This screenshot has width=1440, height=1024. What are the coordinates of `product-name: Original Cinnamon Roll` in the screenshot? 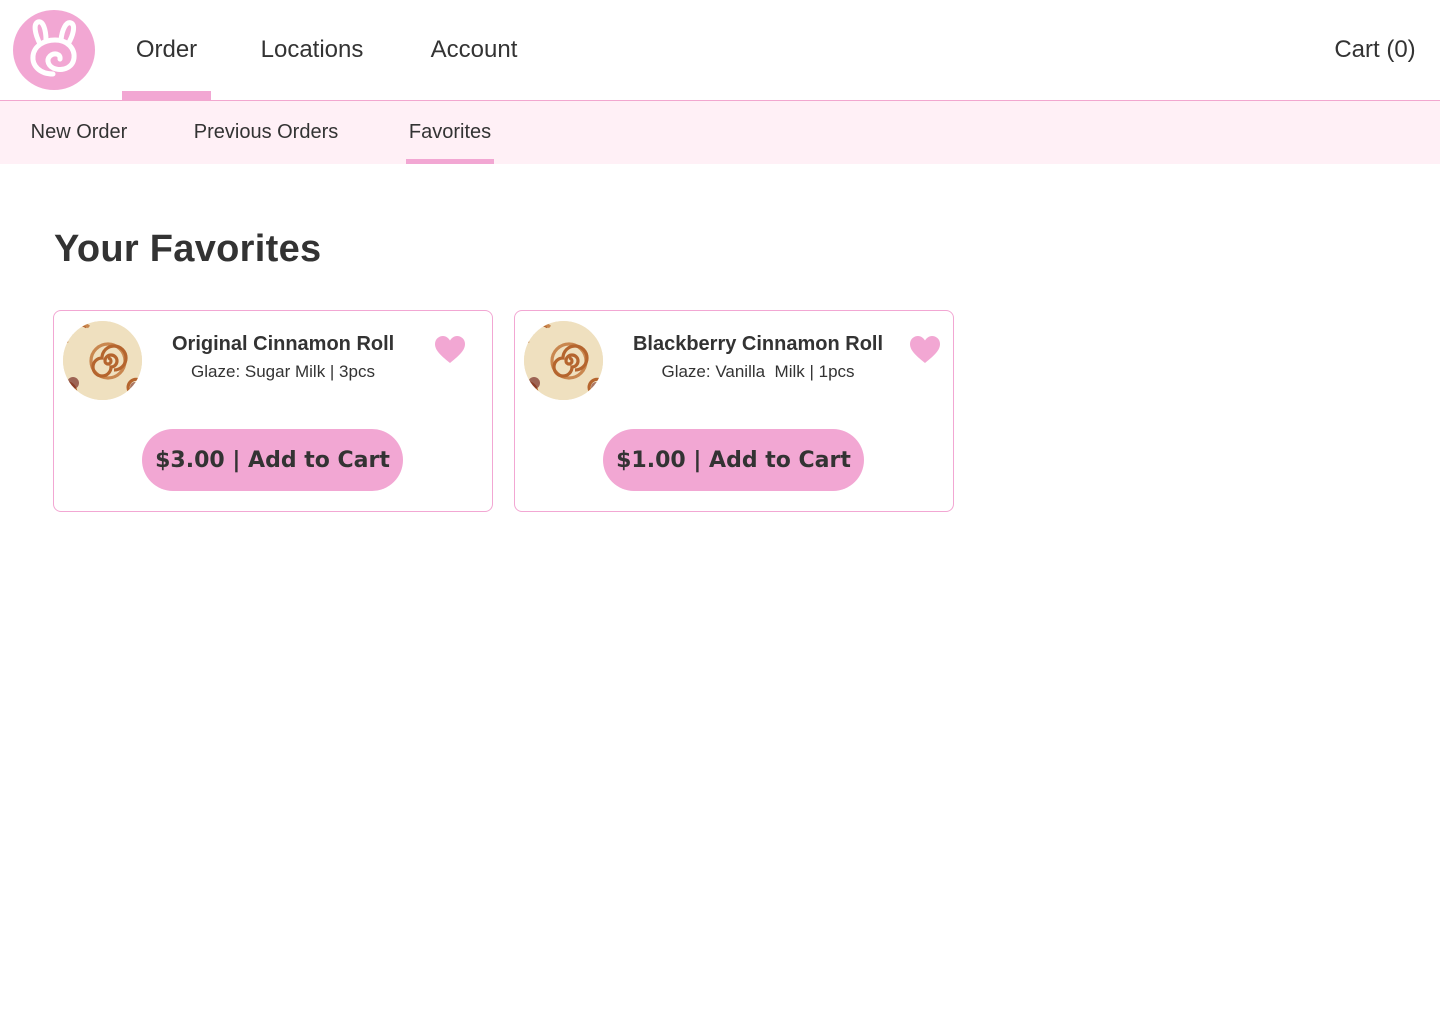 It's located at (283, 344).